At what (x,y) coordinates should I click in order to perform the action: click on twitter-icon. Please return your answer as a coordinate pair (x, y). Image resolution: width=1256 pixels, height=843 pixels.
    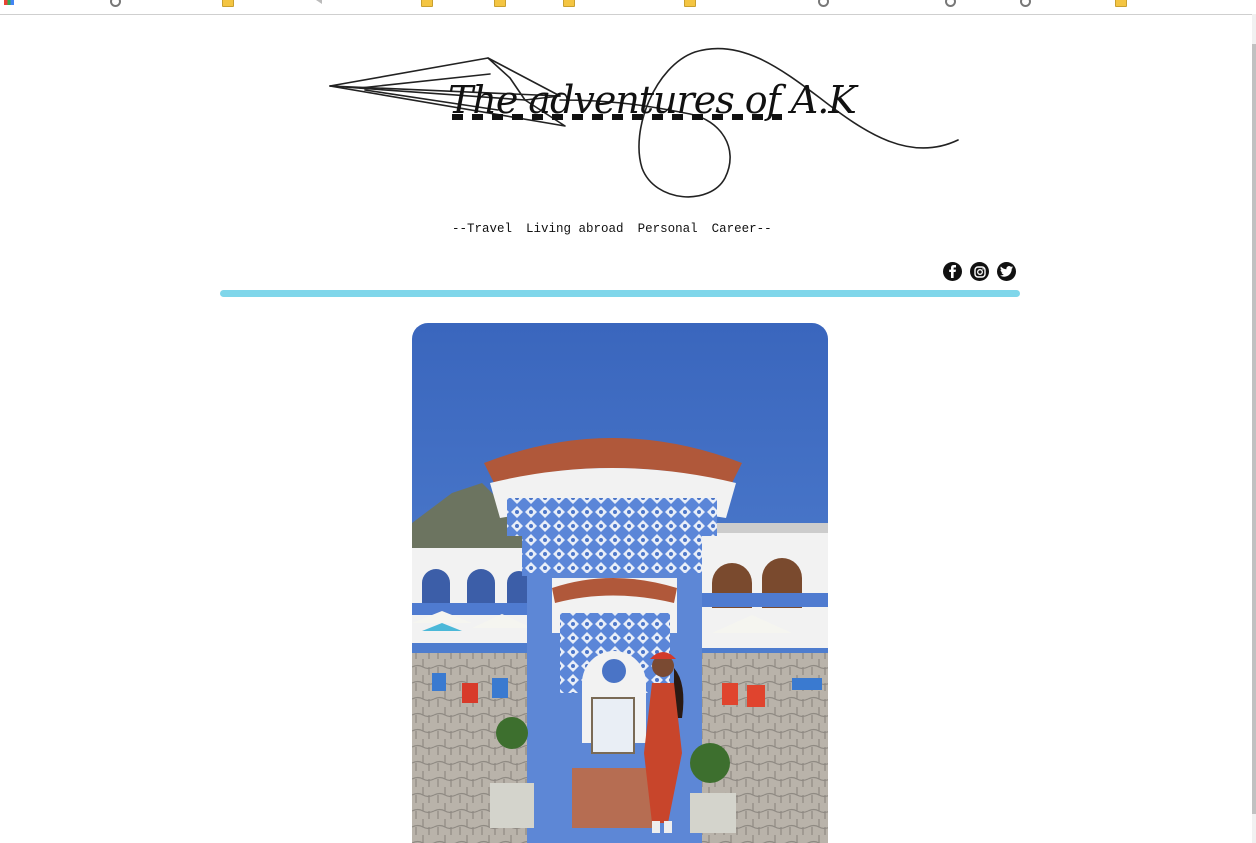
    Looking at the image, I should click on (1006, 271).